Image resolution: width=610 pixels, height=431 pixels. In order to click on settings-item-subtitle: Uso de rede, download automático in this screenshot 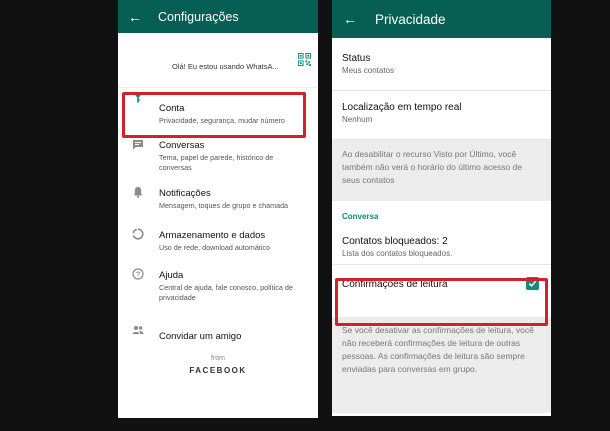, I will do `click(215, 247)`.